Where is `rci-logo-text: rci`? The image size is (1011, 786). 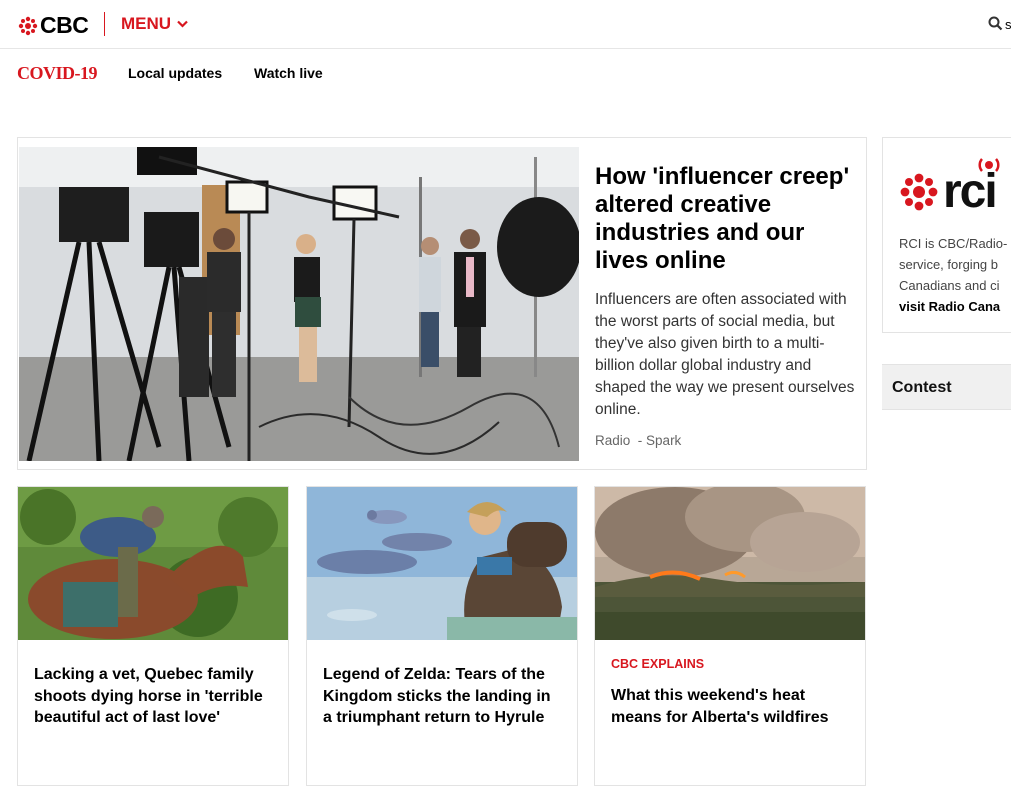 rci-logo-text: rci is located at coordinates (970, 191).